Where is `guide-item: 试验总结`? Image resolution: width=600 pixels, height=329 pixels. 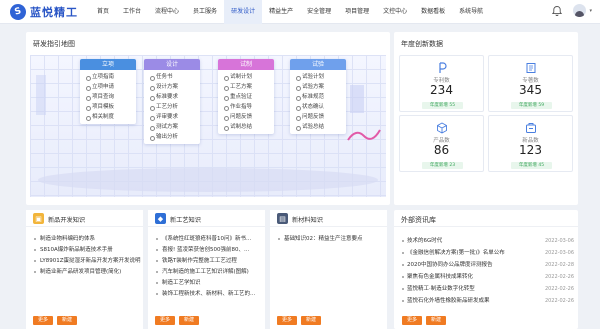
guide-item: 试验总结 is located at coordinates (318, 127).